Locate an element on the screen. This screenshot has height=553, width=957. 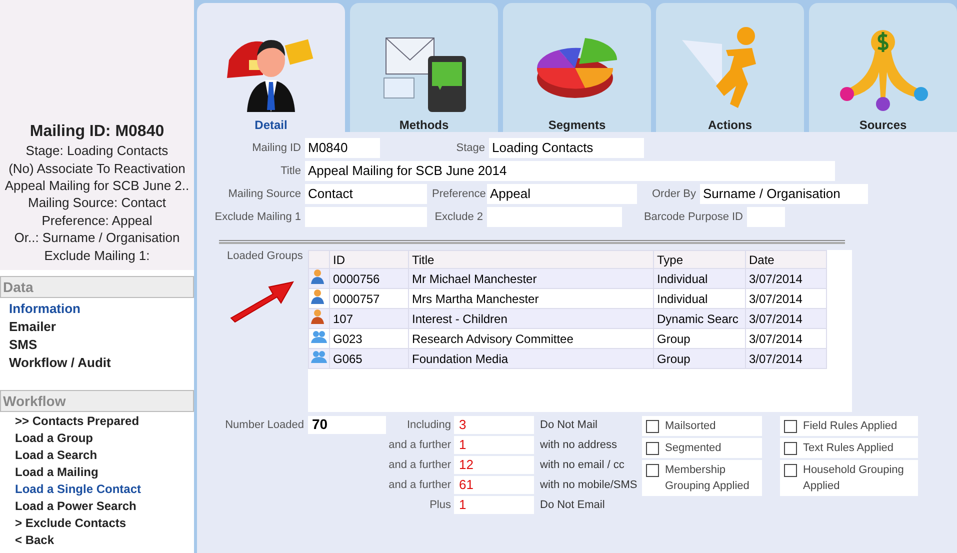
table-cell: 0000756 is located at coordinates (369, 278).